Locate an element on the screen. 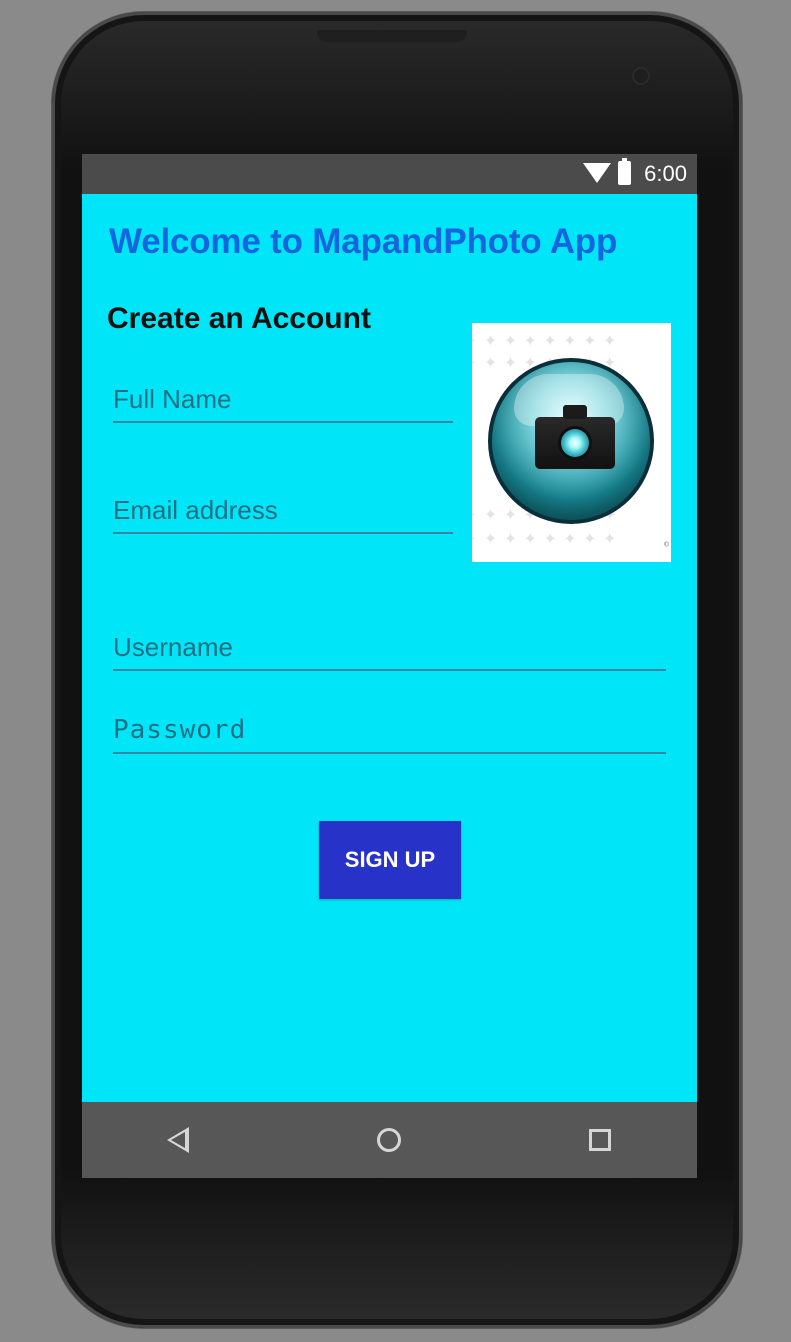  copyright-mark: © is located at coordinates (666, 544).